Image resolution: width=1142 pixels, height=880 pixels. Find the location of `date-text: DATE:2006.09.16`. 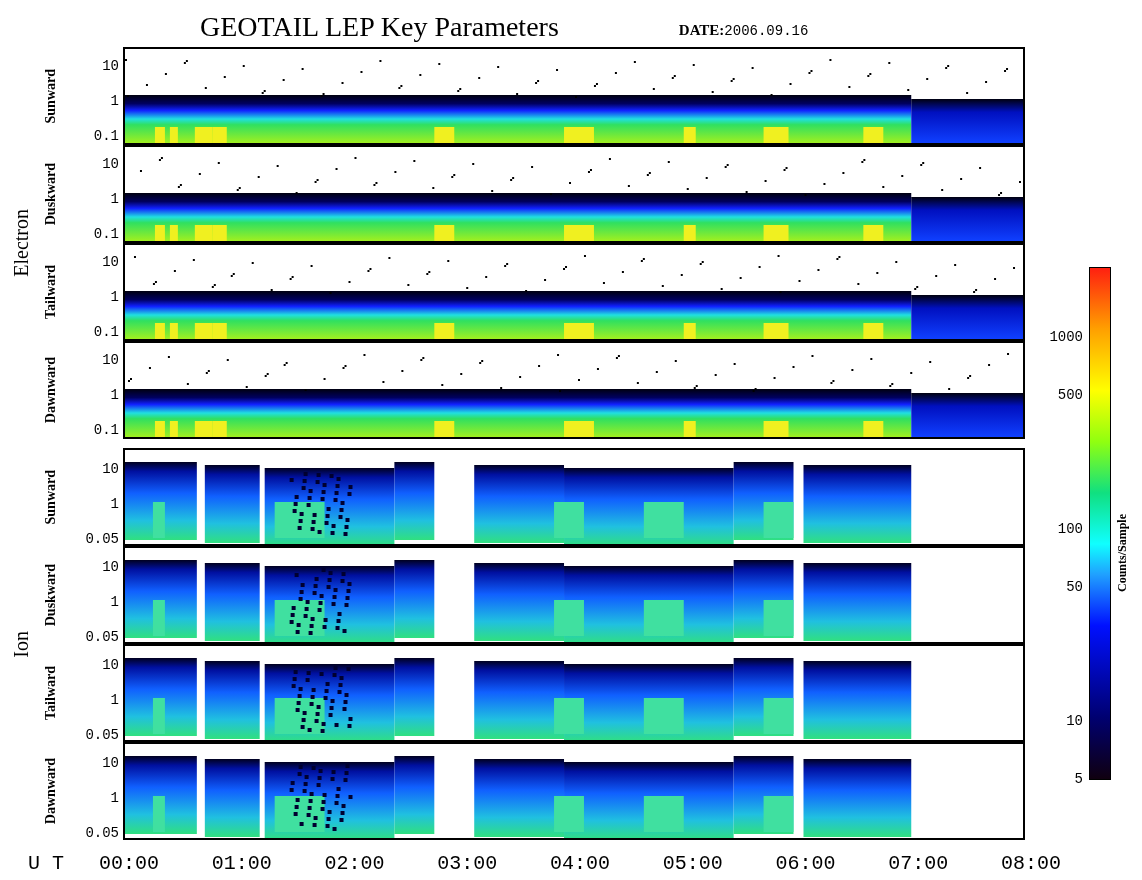

date-text: DATE:2006.09.16 is located at coordinates (743, 31).